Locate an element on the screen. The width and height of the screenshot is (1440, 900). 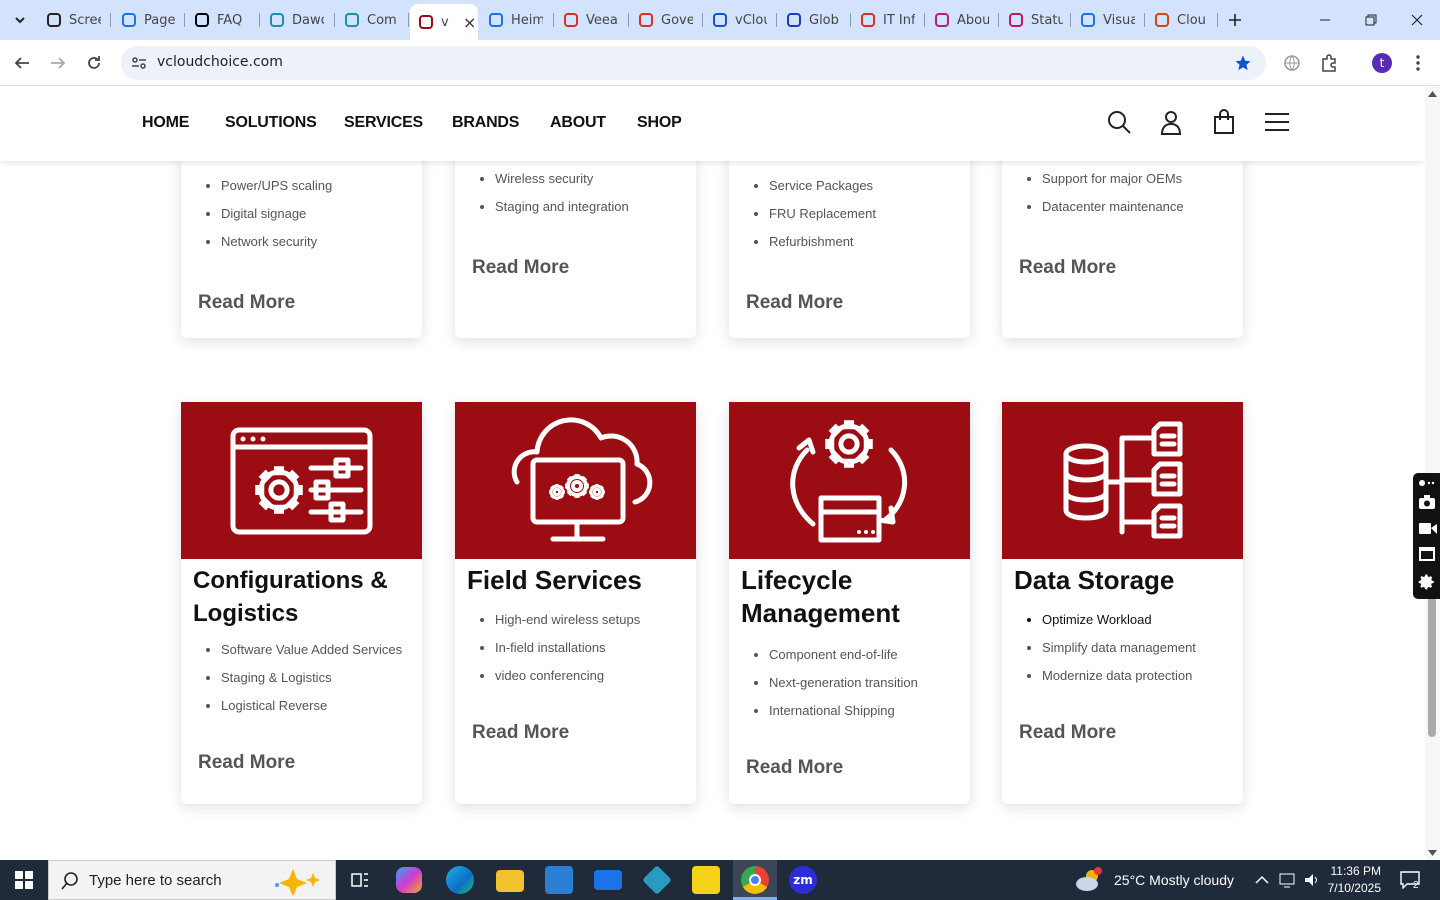
list-item: Software Value Added Services is located at coordinates (311, 655).